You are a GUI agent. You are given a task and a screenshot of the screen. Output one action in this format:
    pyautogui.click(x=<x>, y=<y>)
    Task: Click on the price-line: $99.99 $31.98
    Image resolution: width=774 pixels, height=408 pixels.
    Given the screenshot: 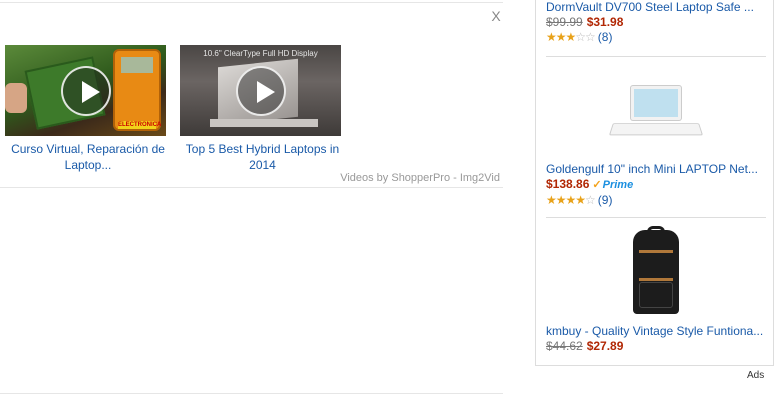 What is the action you would take?
    pyautogui.click(x=656, y=22)
    